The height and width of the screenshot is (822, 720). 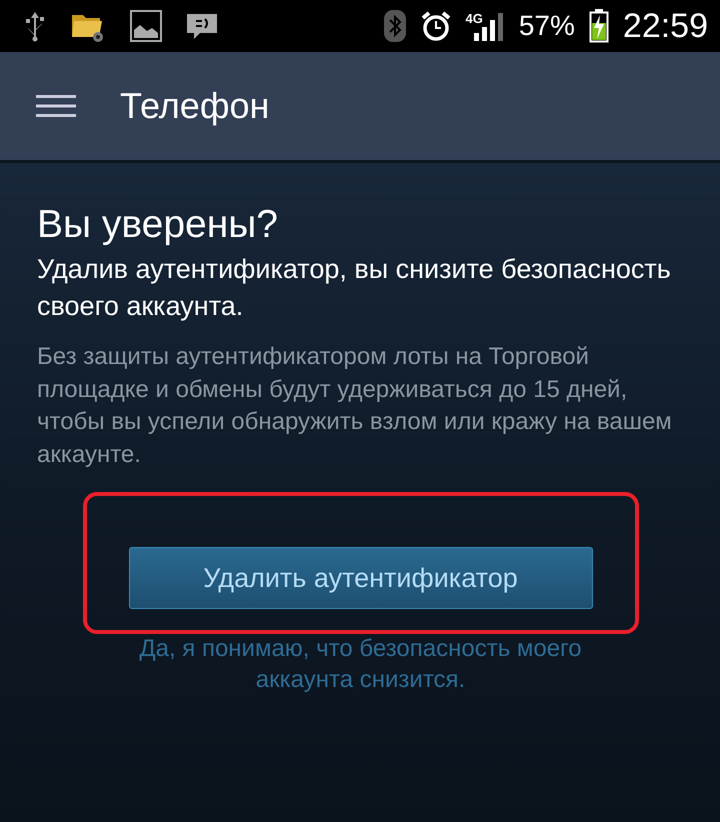 I want to click on alarm-clock-icon, so click(x=436, y=26).